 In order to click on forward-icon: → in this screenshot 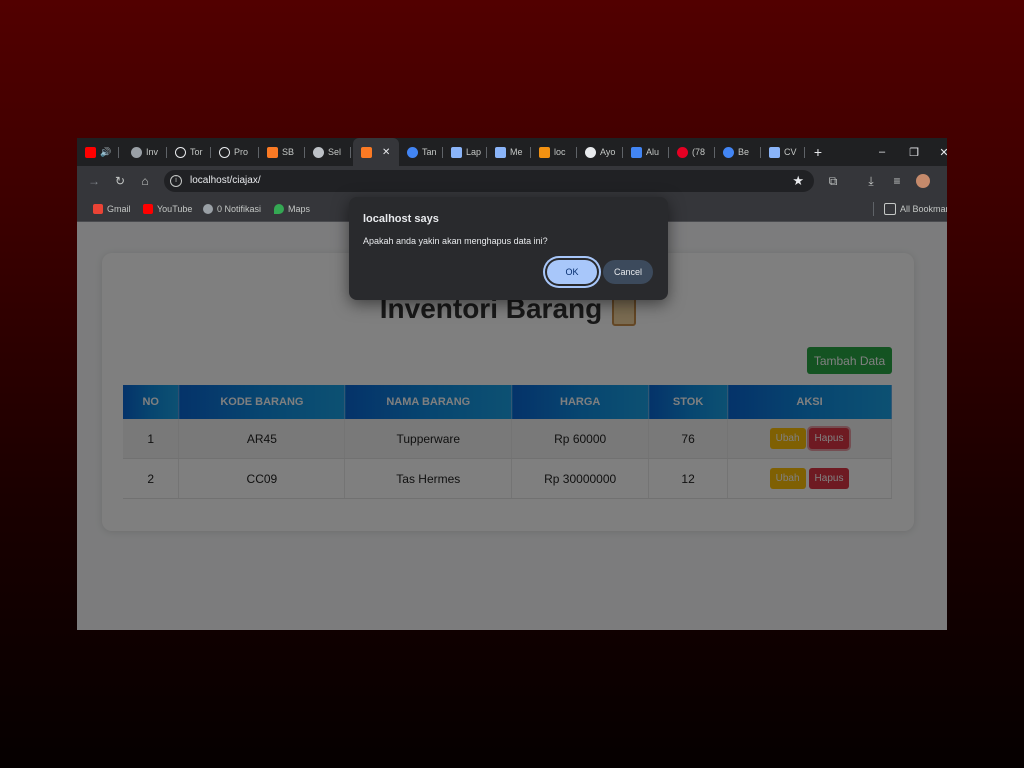, I will do `click(94, 181)`.